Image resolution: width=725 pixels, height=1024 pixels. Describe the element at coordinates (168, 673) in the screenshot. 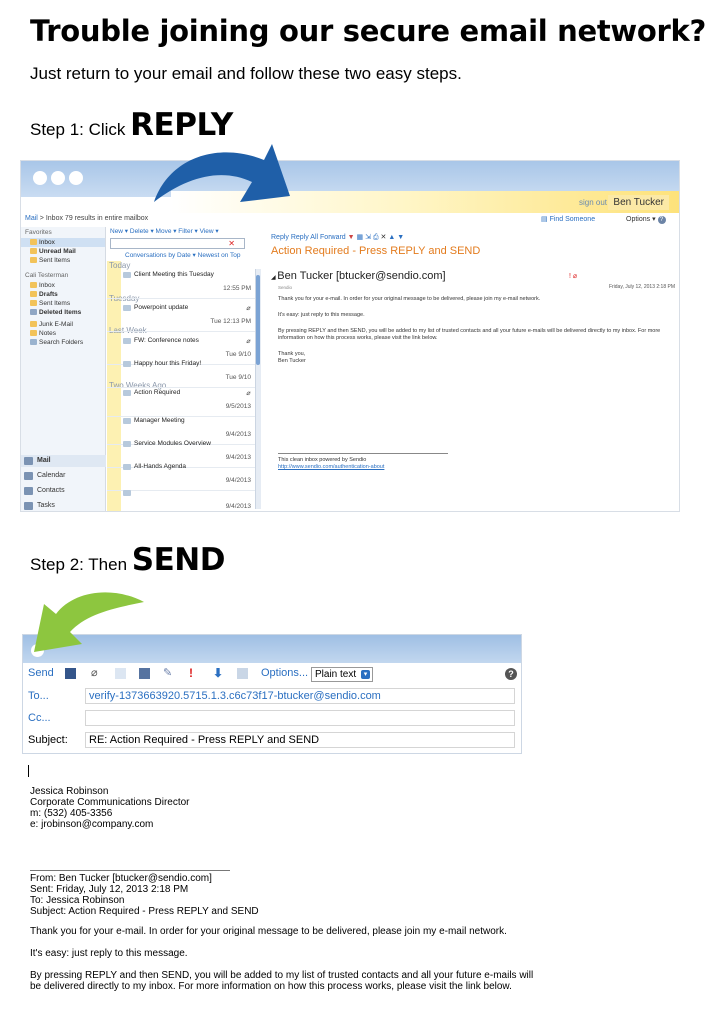

I see `check-names-icon: ✎` at that location.